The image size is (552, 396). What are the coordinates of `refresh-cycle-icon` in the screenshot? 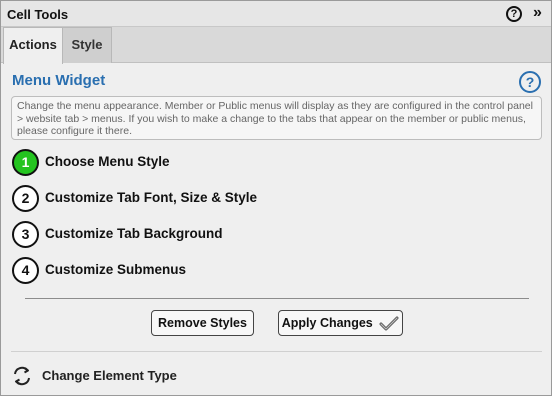 It's located at (22, 376).